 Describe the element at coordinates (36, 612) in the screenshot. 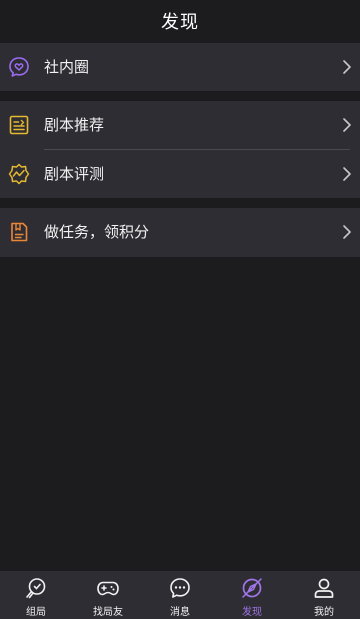

I see `tab-label: 组局` at that location.